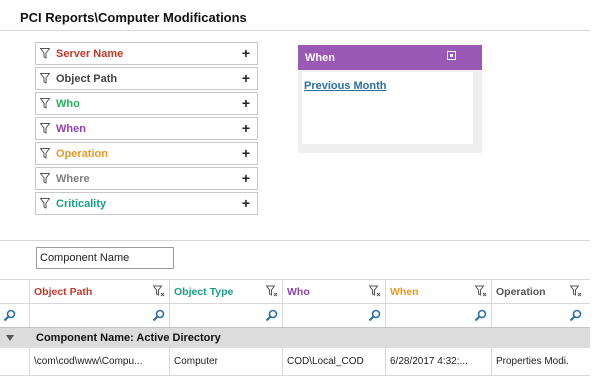 This screenshot has height=382, width=612. Describe the element at coordinates (438, 291) in the screenshot. I see `column-header-when: When` at that location.